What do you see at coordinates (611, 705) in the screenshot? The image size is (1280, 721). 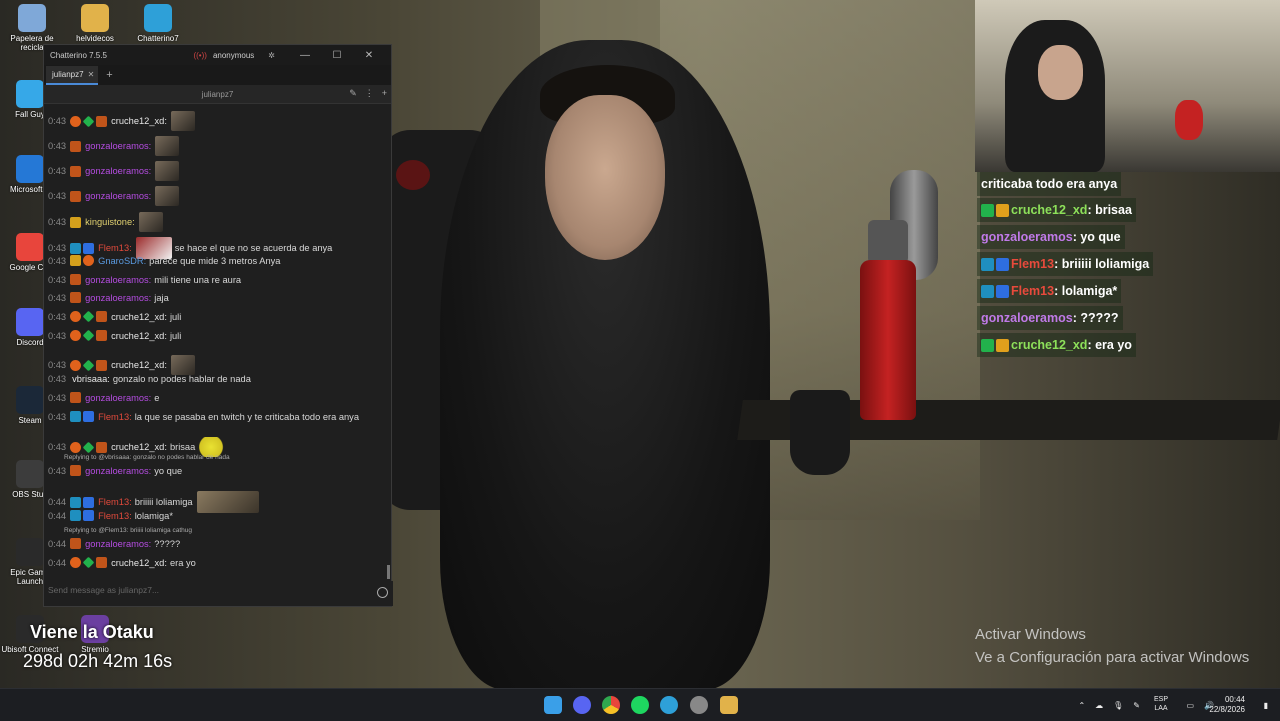 I see `chrome-taskbar-icon` at bounding box center [611, 705].